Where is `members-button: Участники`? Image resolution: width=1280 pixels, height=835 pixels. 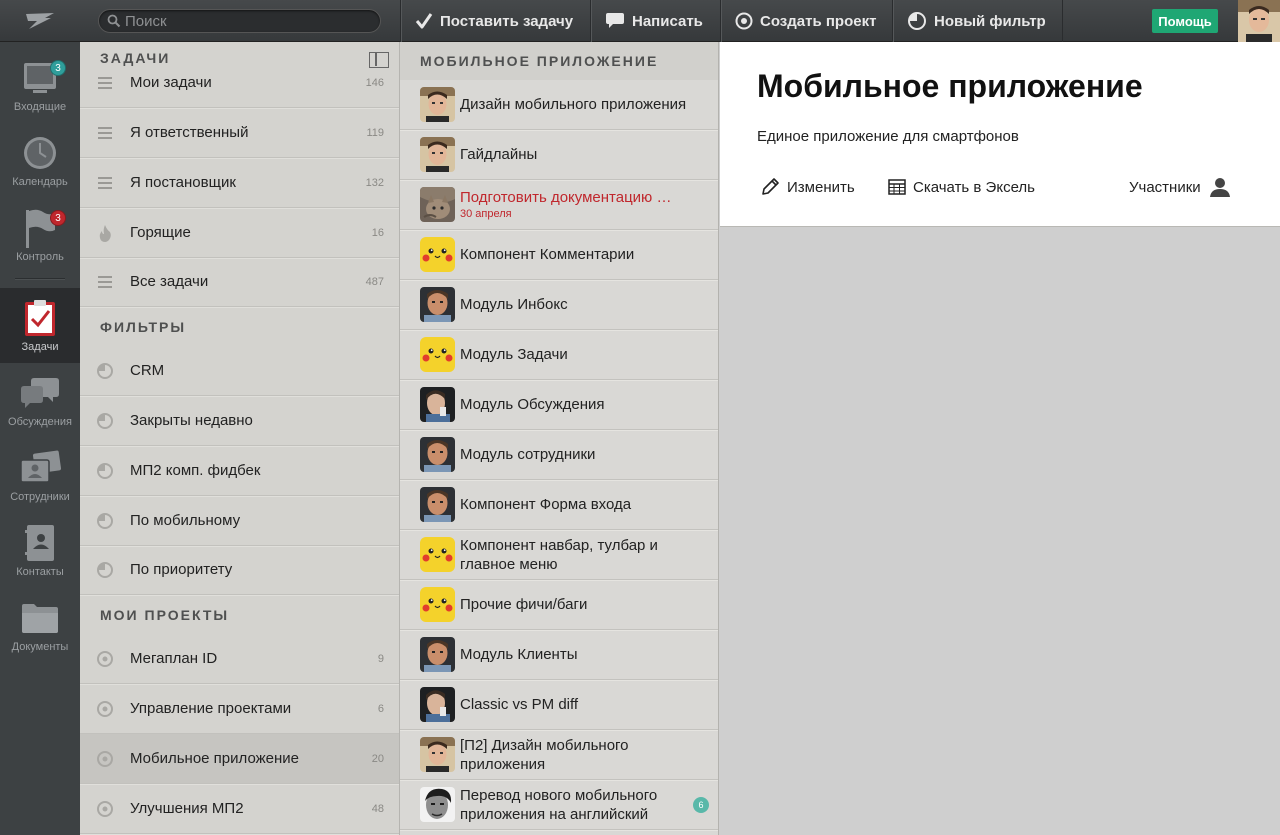
members-button: Участники is located at coordinates (1180, 187).